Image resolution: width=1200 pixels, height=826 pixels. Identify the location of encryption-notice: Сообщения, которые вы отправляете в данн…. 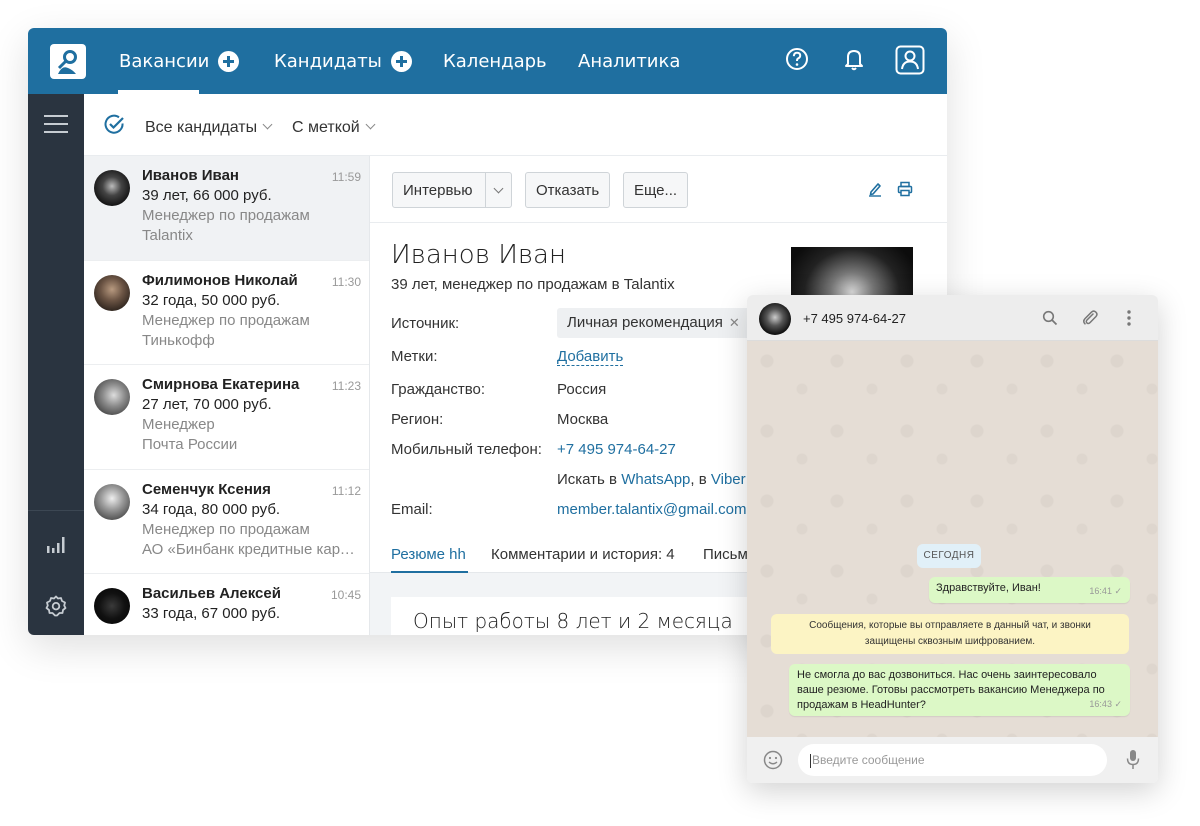
(950, 634).